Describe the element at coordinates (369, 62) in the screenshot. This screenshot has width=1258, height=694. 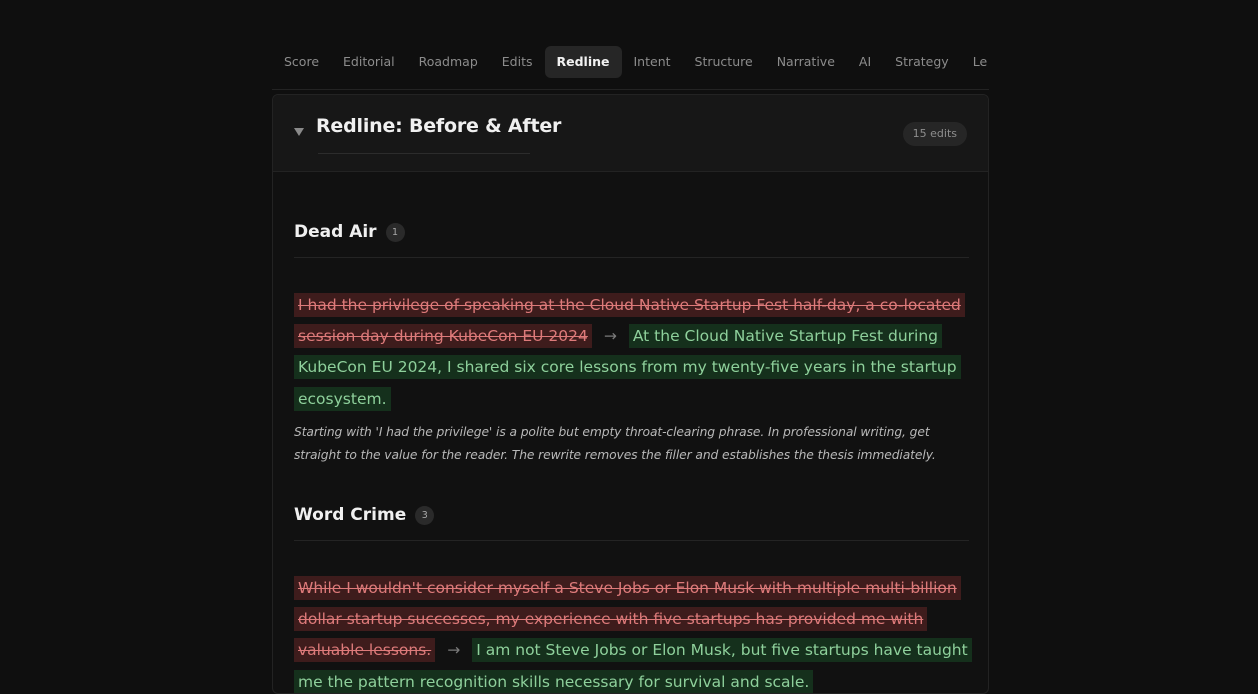
I see `tab-editorial: Editorial` at that location.